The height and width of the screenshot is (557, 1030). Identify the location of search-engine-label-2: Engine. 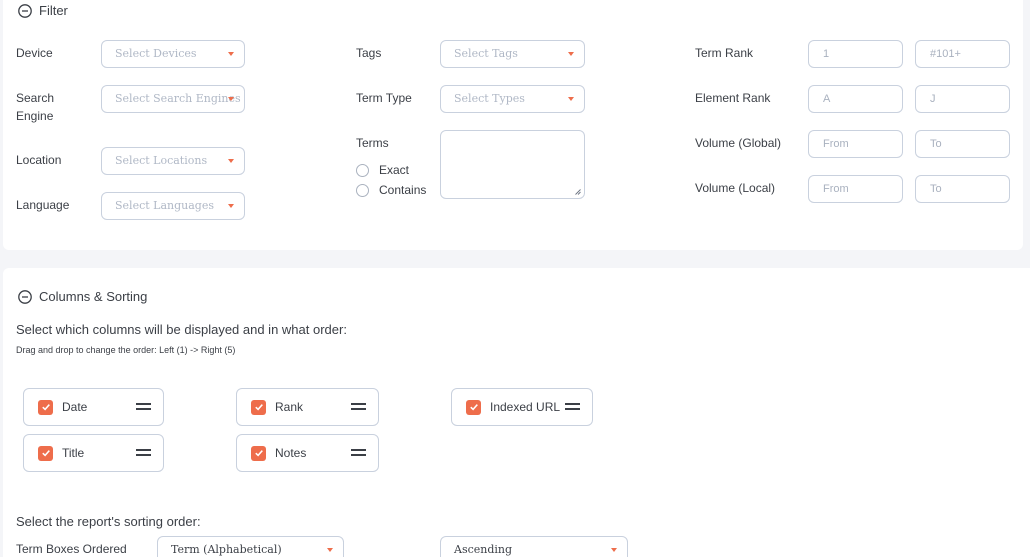
(35, 116).